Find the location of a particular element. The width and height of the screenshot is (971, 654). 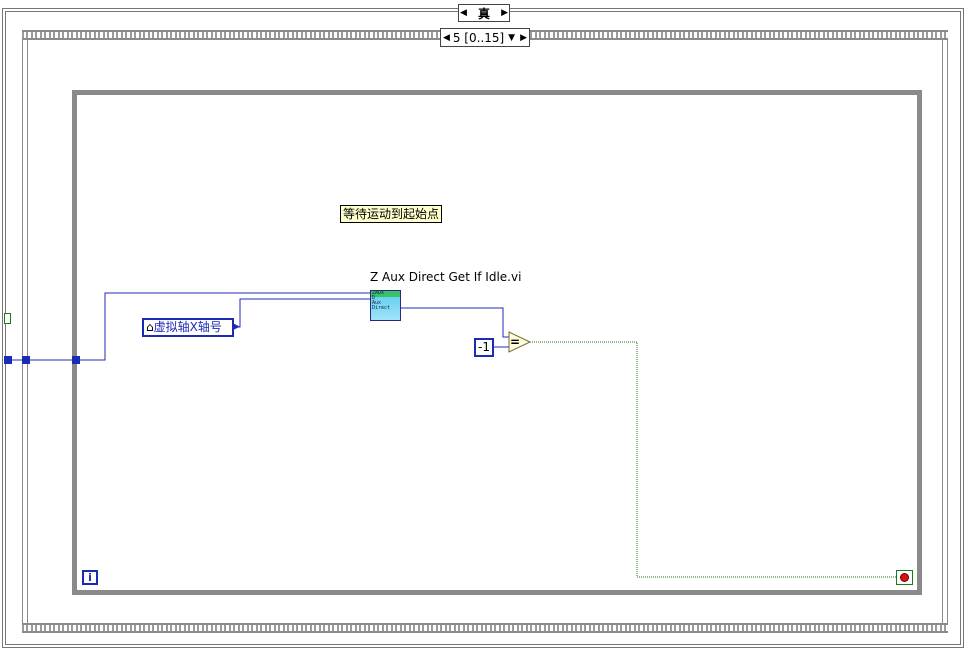

case-input-tunnel is located at coordinates (8, 360).